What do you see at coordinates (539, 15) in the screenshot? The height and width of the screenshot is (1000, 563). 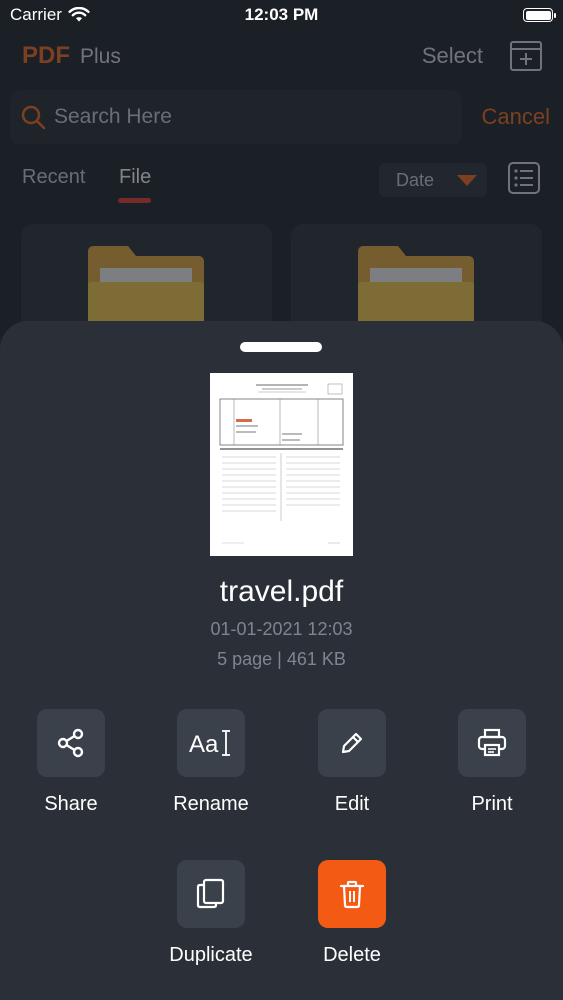 I see `battery-icon` at bounding box center [539, 15].